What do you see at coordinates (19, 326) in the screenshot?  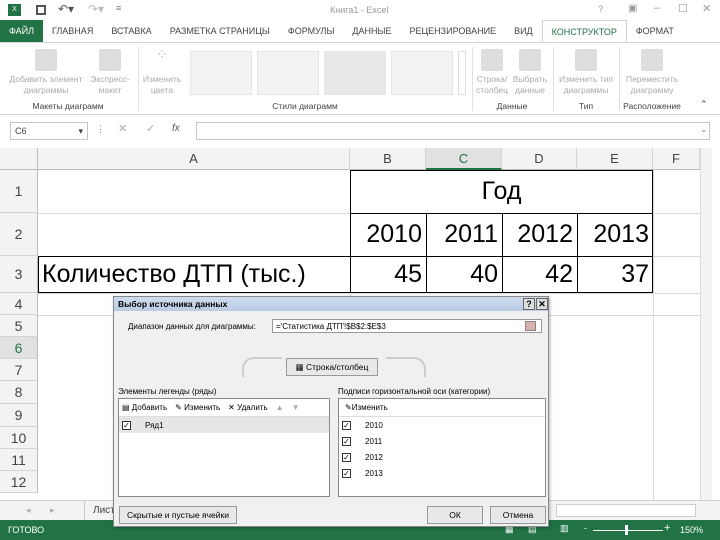 I see `row-header-5: 5` at bounding box center [19, 326].